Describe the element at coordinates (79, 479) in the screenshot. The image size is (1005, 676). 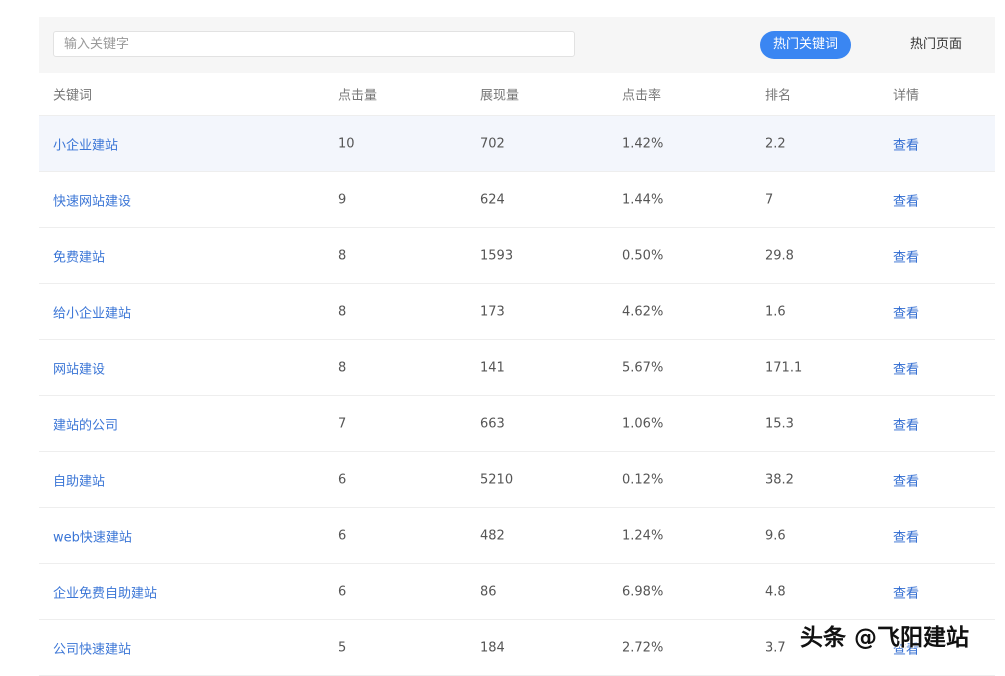
I see `keyword-link: 自助建站` at that location.